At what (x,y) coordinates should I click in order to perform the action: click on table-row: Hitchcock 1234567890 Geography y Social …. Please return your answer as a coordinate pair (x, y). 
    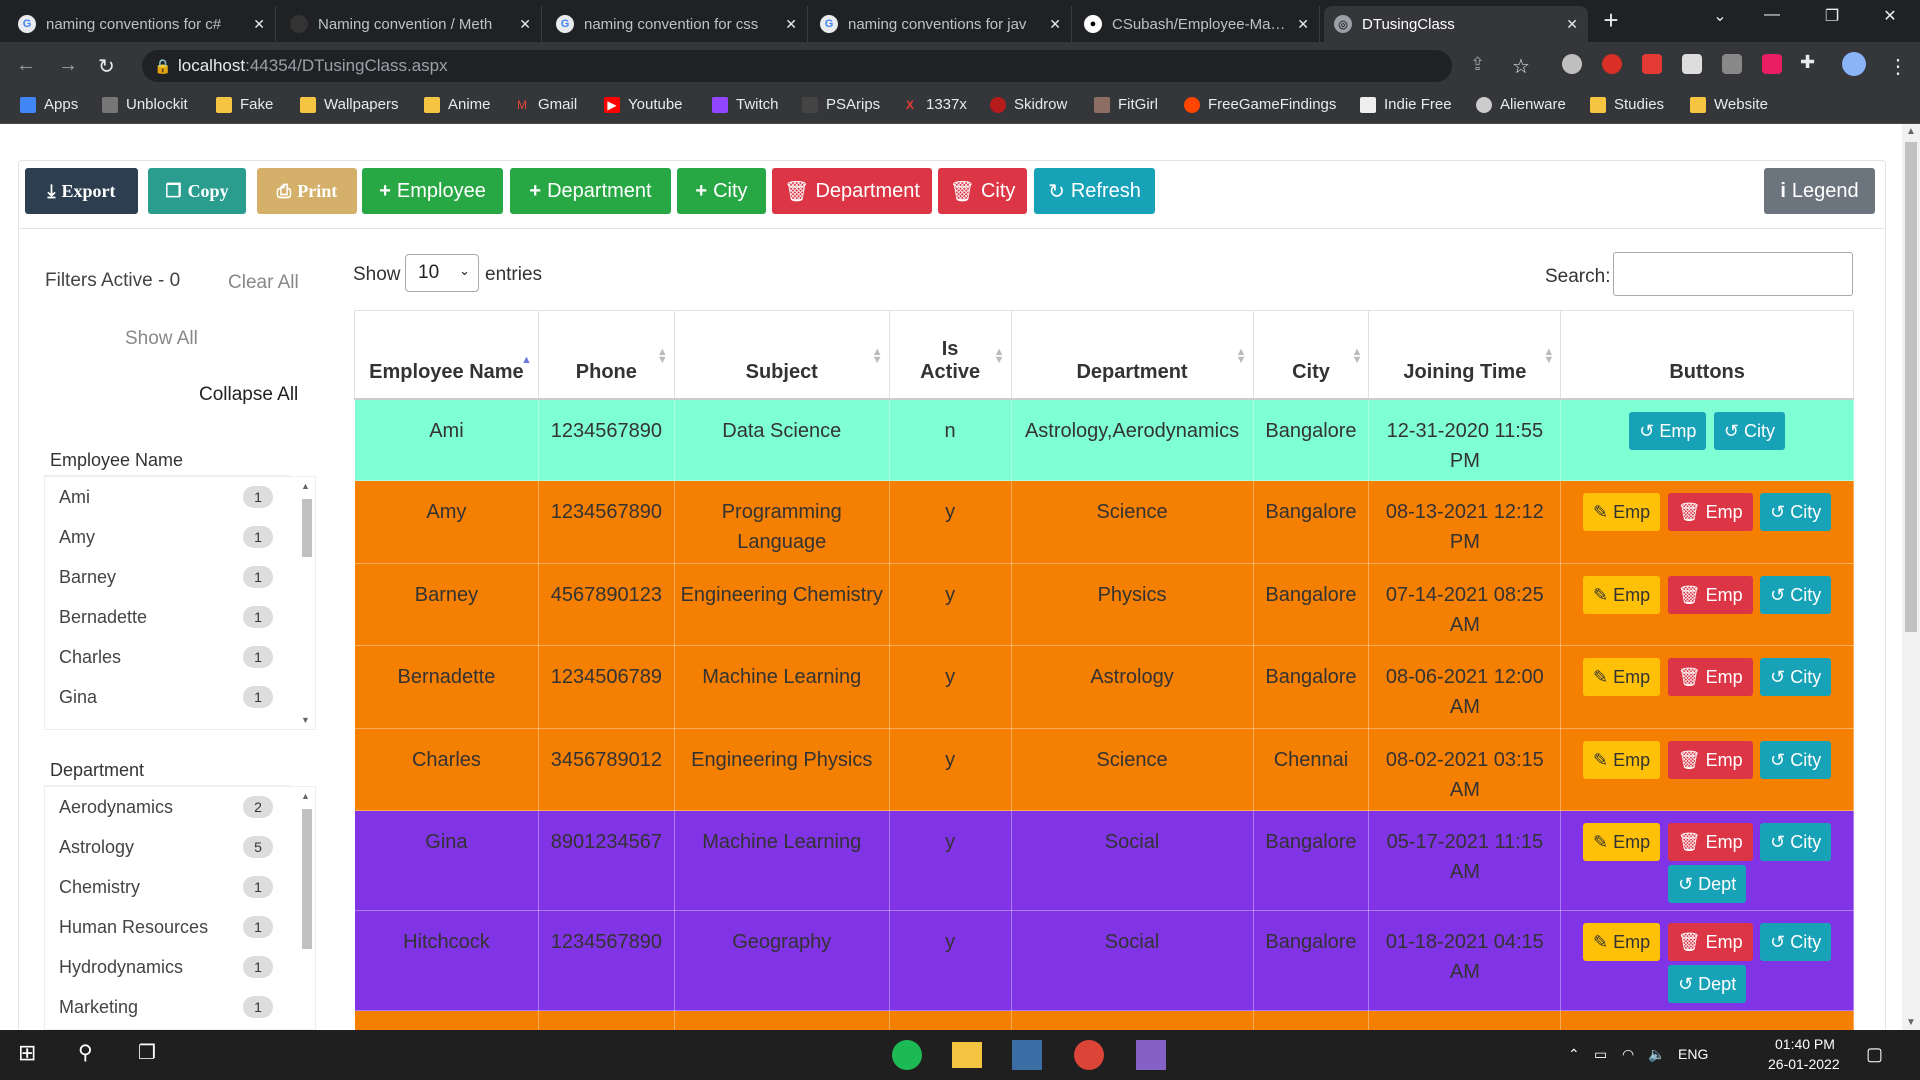
    Looking at the image, I should click on (1104, 960).